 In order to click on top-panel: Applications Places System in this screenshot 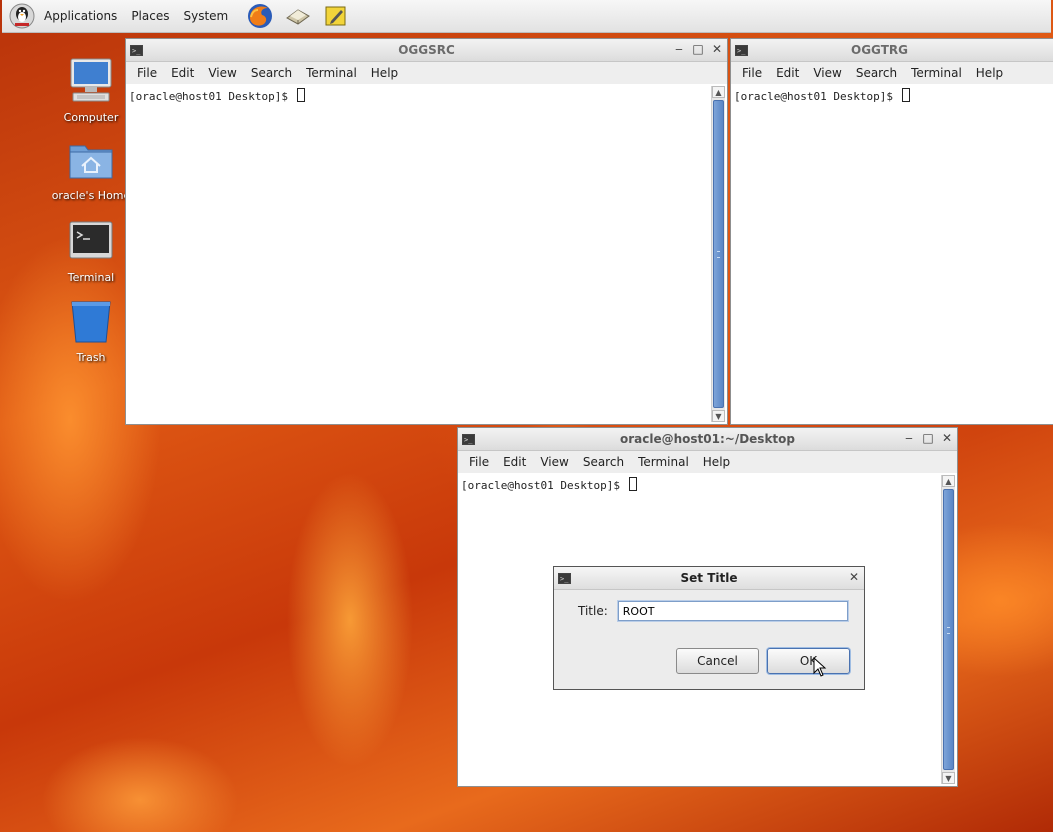, I will do `click(526, 16)`.